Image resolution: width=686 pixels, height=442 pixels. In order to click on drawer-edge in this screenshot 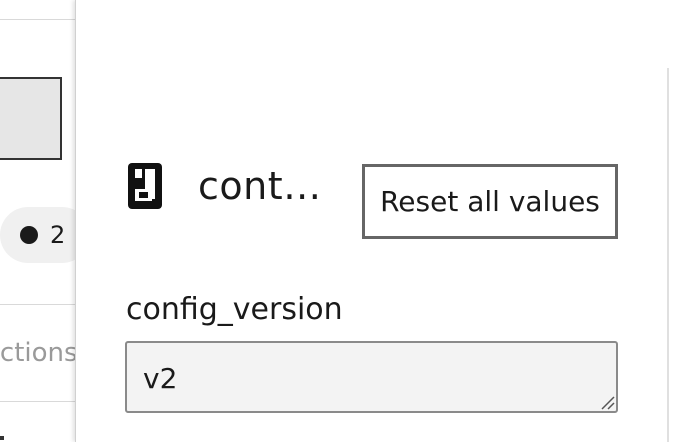, I will do `click(75, 221)`.